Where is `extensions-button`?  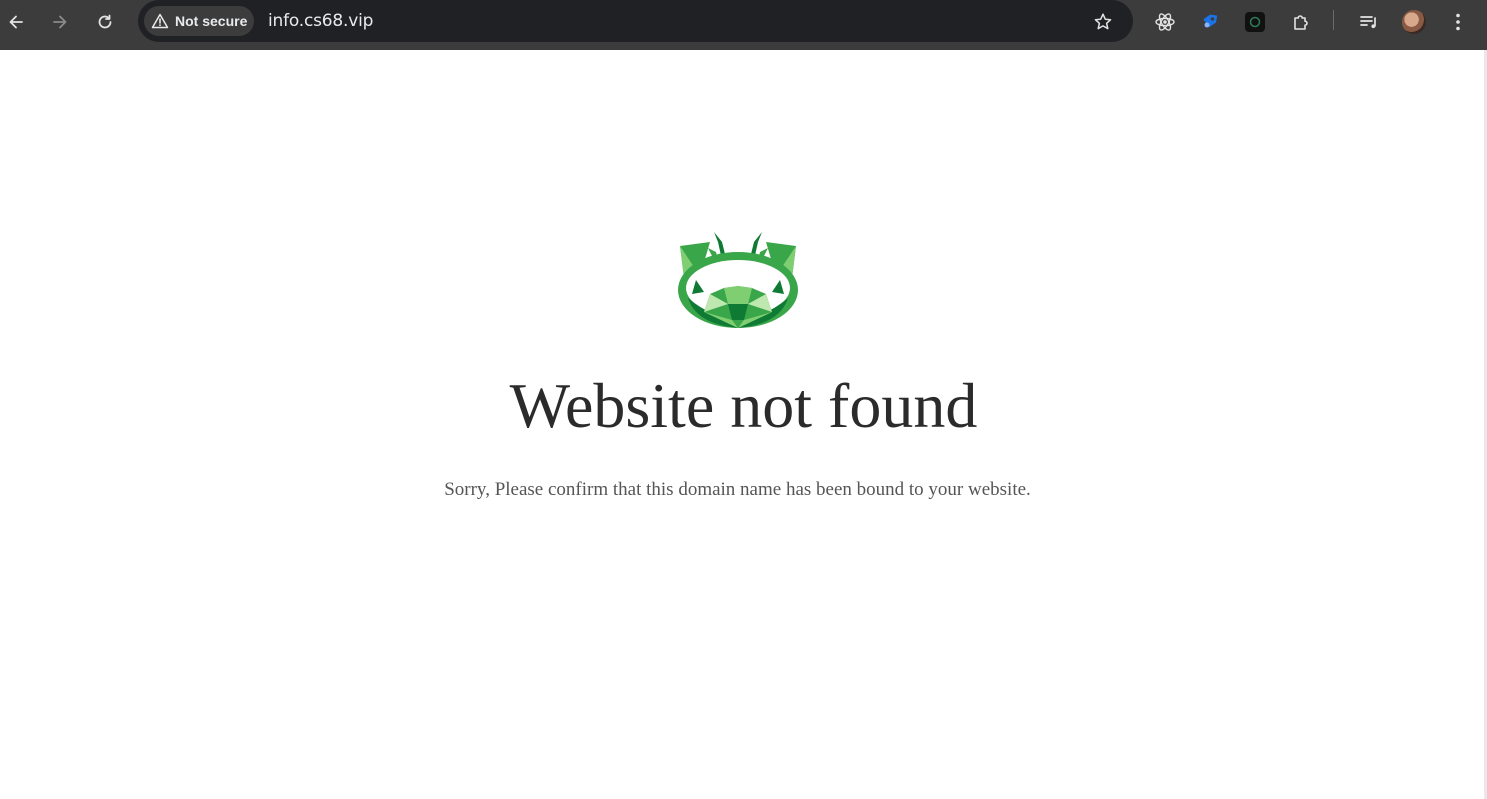
extensions-button is located at coordinates (1301, 22).